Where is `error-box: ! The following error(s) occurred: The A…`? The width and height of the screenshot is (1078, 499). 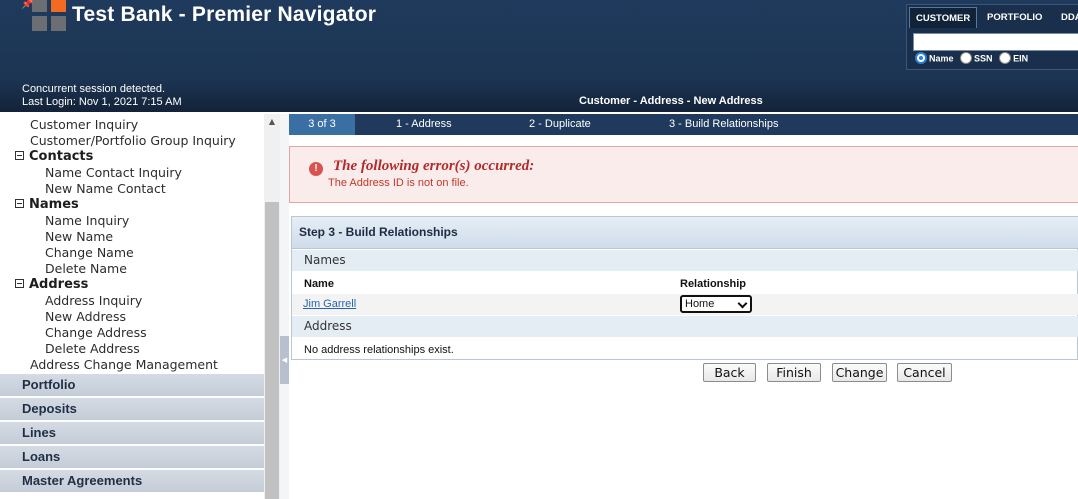 error-box: ! The following error(s) occurred: The A… is located at coordinates (683, 174).